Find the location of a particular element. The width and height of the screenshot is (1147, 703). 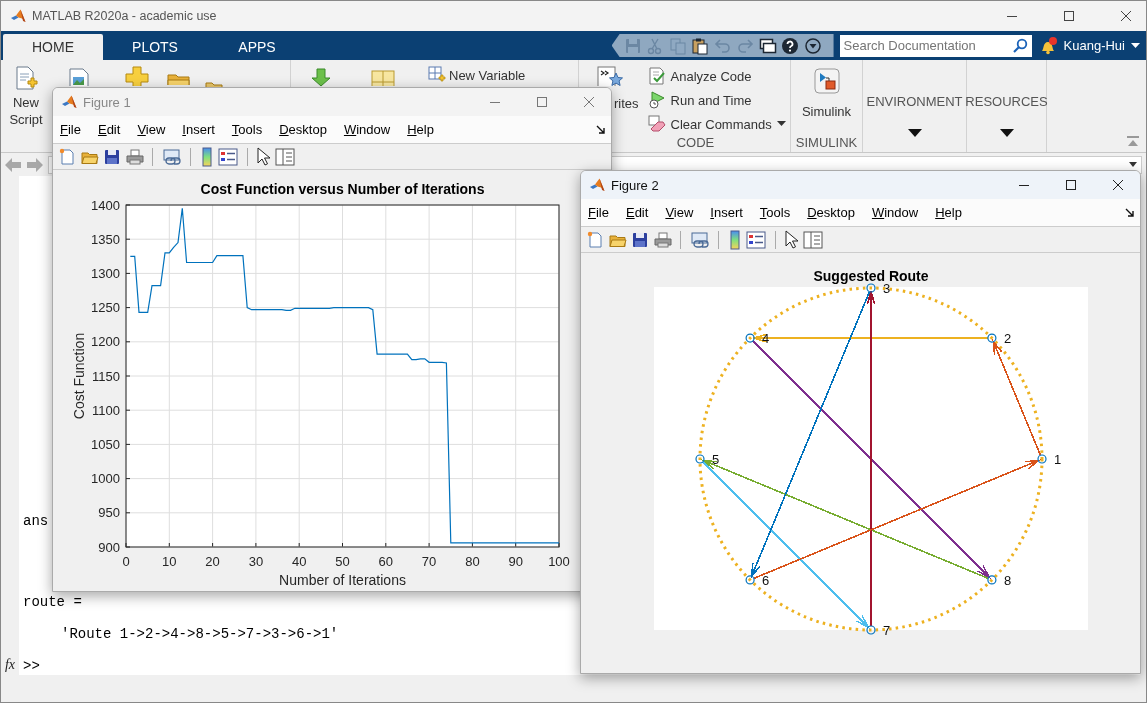

ribbon-tab: APPS is located at coordinates (257, 47).